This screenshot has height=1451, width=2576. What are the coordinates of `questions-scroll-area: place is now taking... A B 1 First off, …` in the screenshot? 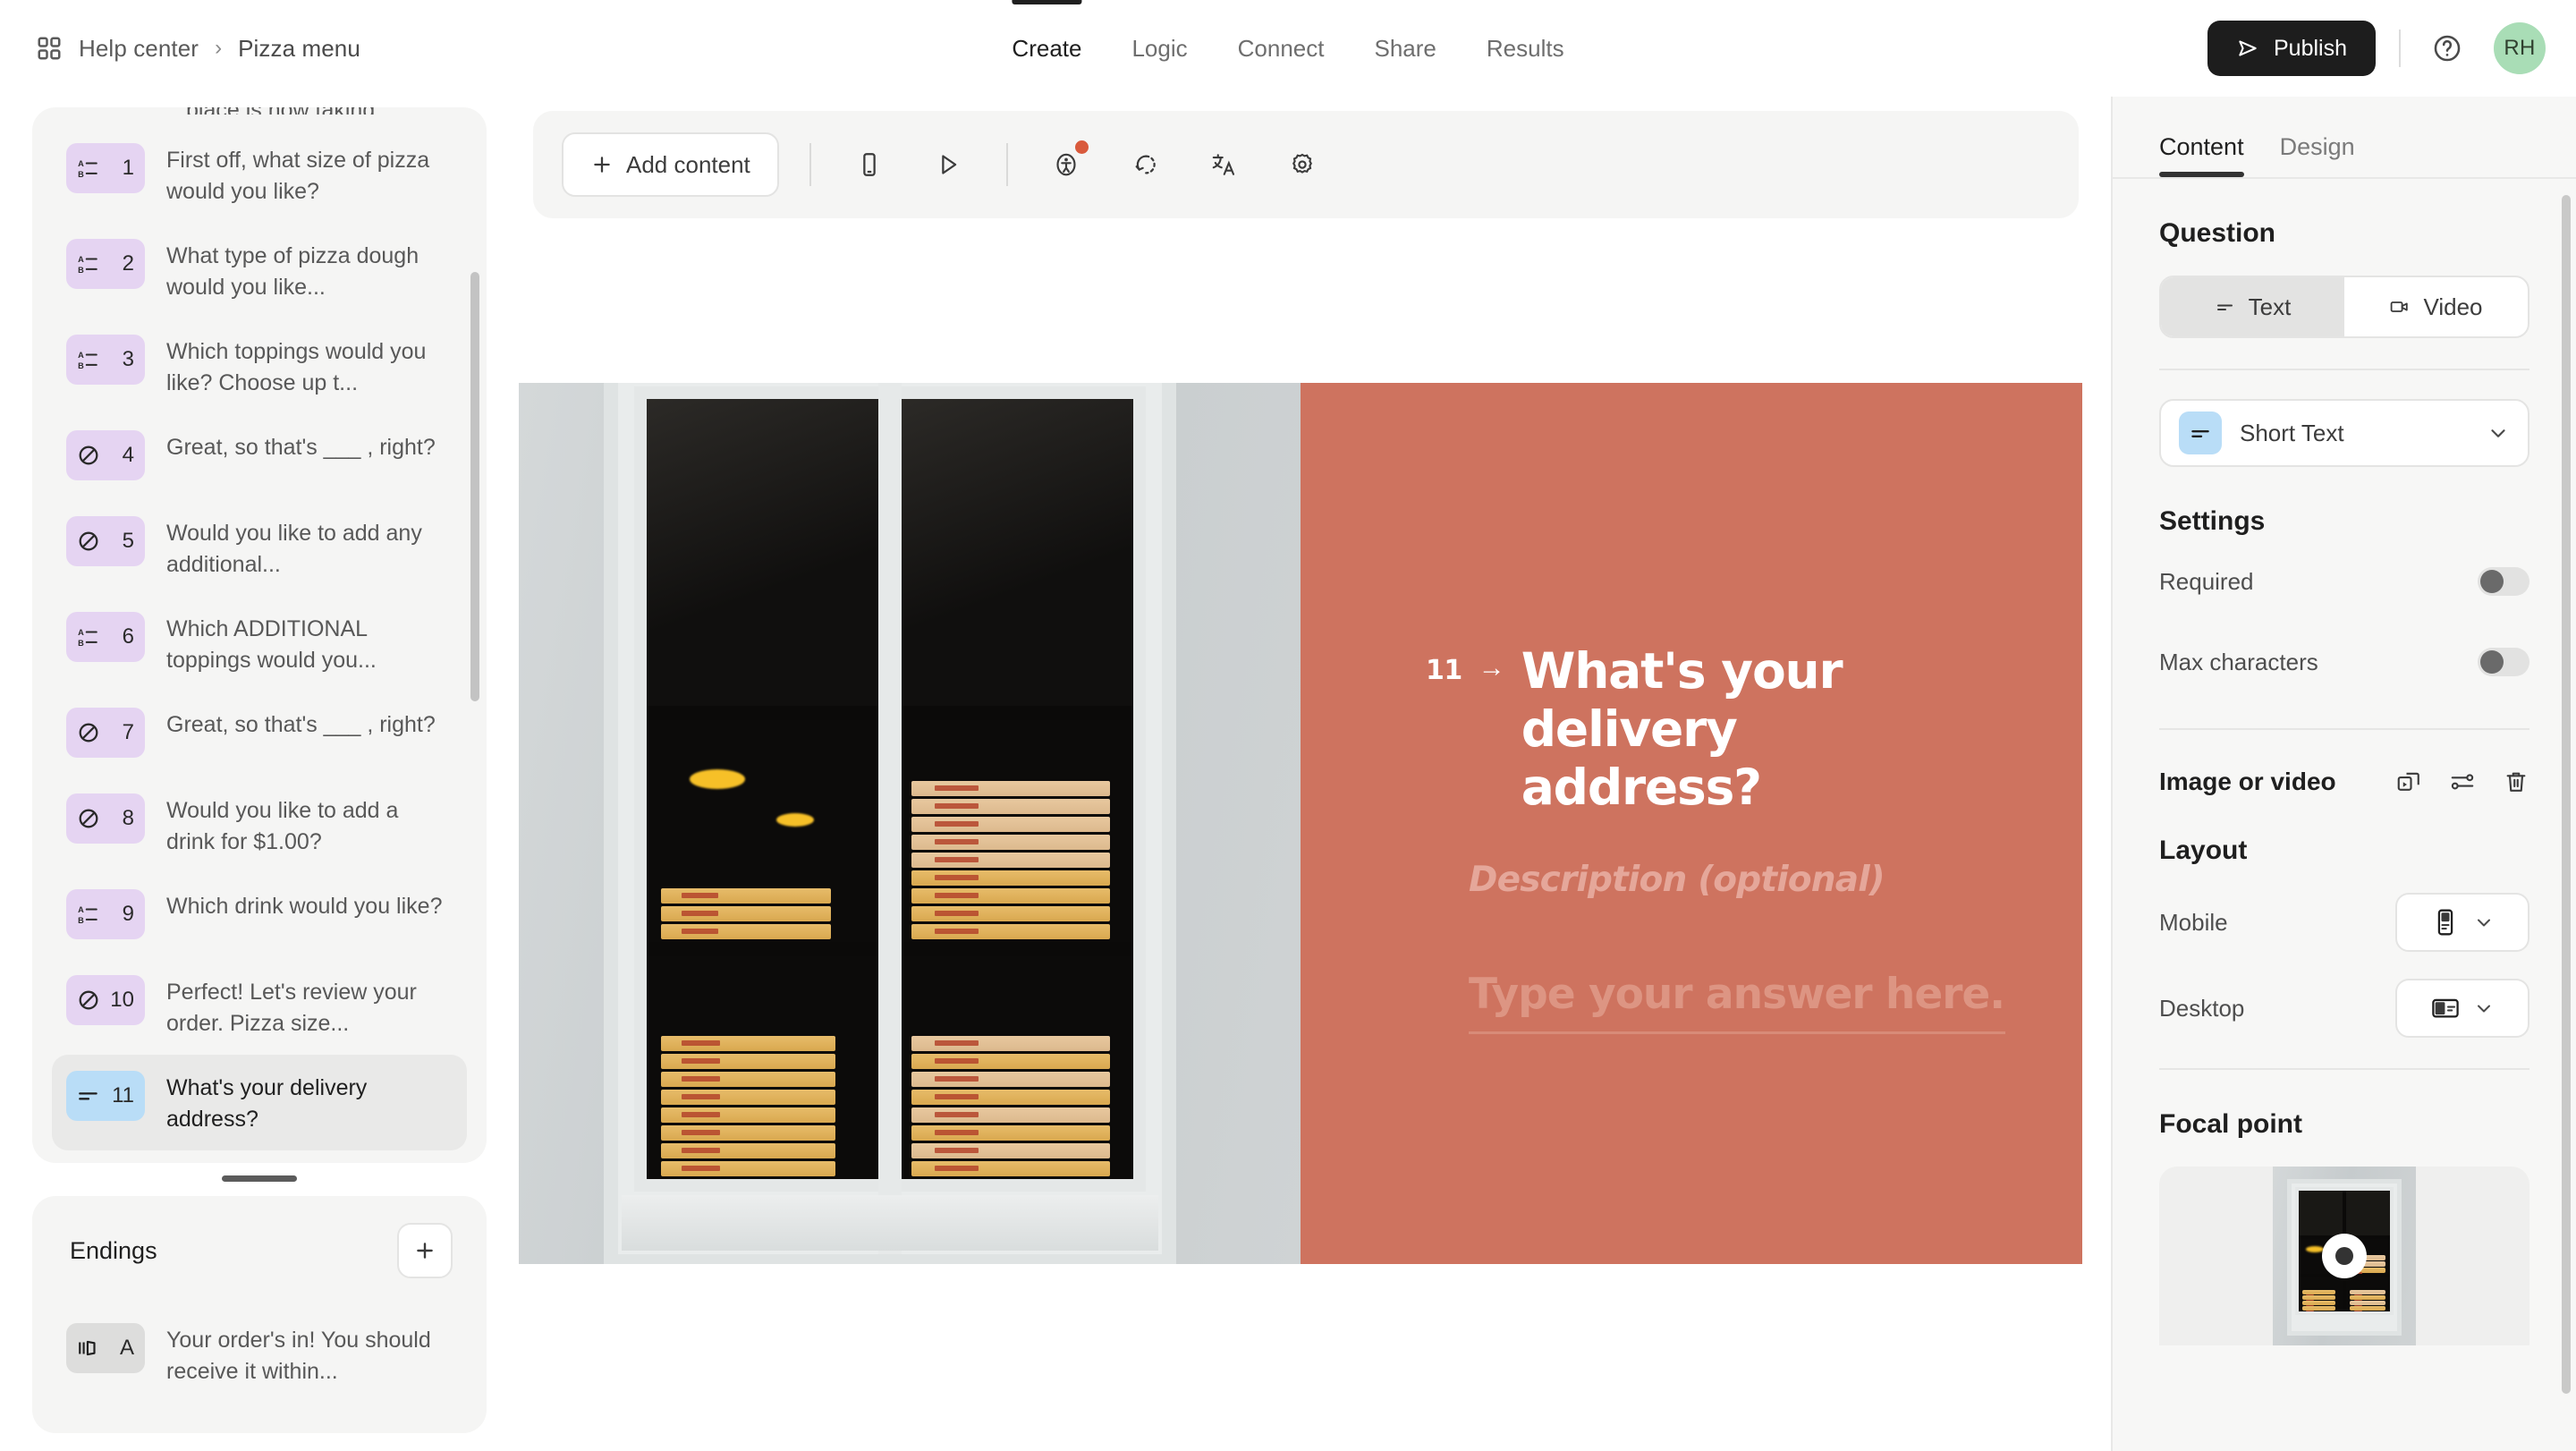 It's located at (259, 635).